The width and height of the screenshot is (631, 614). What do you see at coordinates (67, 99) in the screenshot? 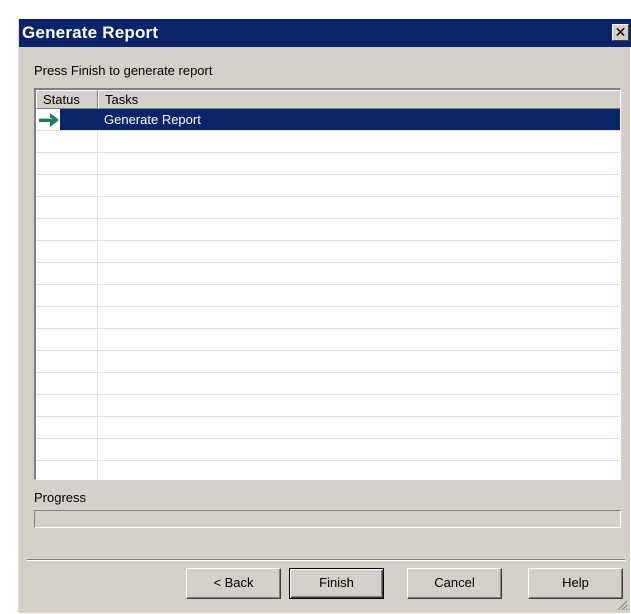
I see `column-header-status: Status` at bounding box center [67, 99].